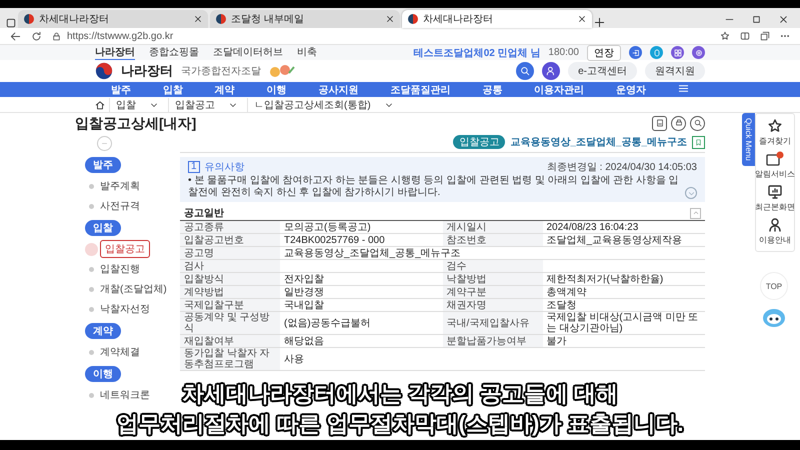 This screenshot has height=450, width=800. I want to click on headset-icon, so click(775, 225).